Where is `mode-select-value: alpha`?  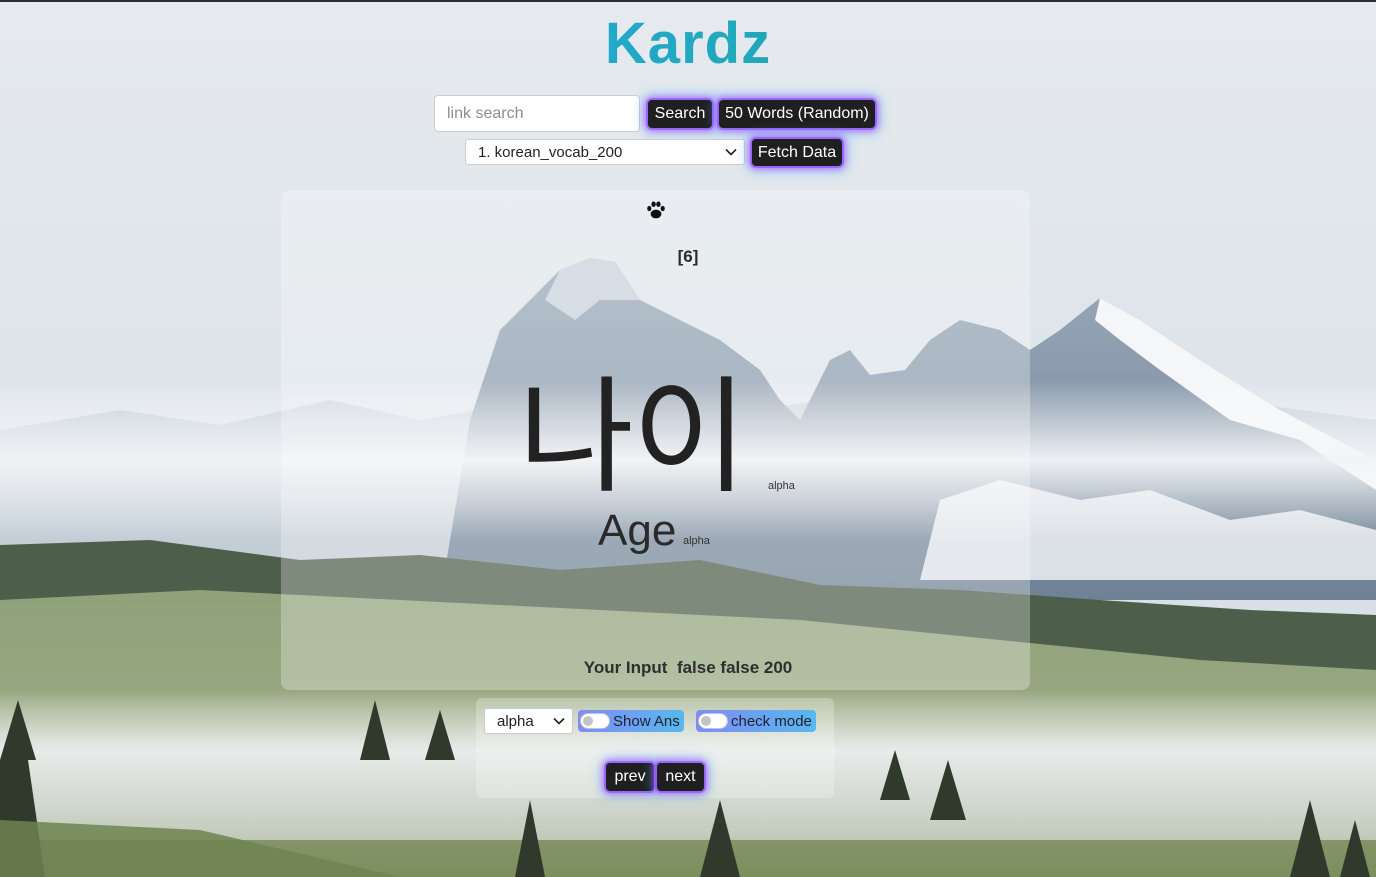
mode-select-value: alpha is located at coordinates (515, 721).